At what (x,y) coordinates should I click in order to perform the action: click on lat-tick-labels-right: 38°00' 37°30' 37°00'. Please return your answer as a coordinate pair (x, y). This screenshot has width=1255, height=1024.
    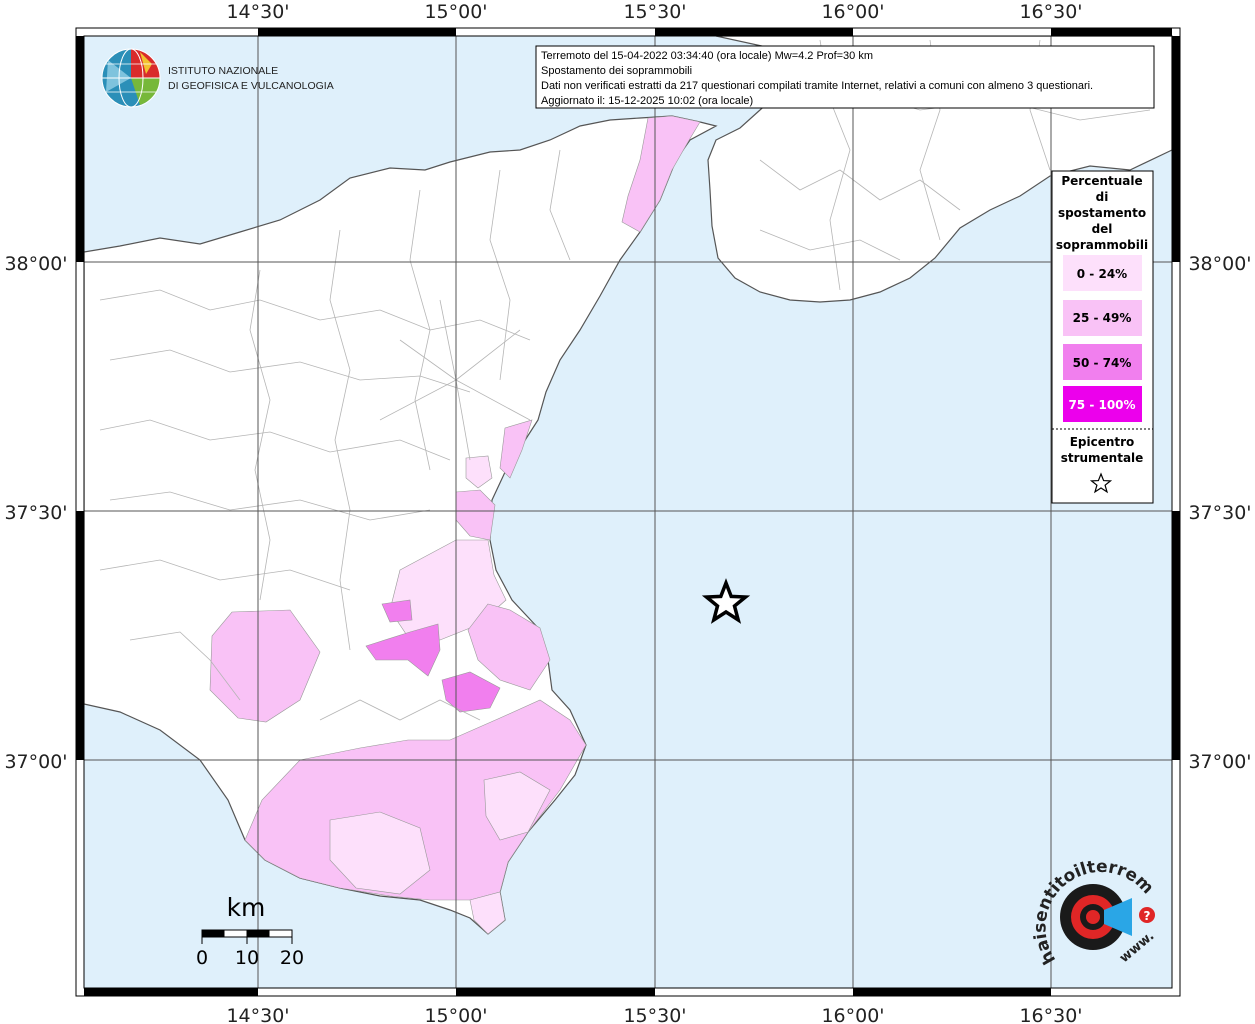
    Looking at the image, I should click on (1219, 513).